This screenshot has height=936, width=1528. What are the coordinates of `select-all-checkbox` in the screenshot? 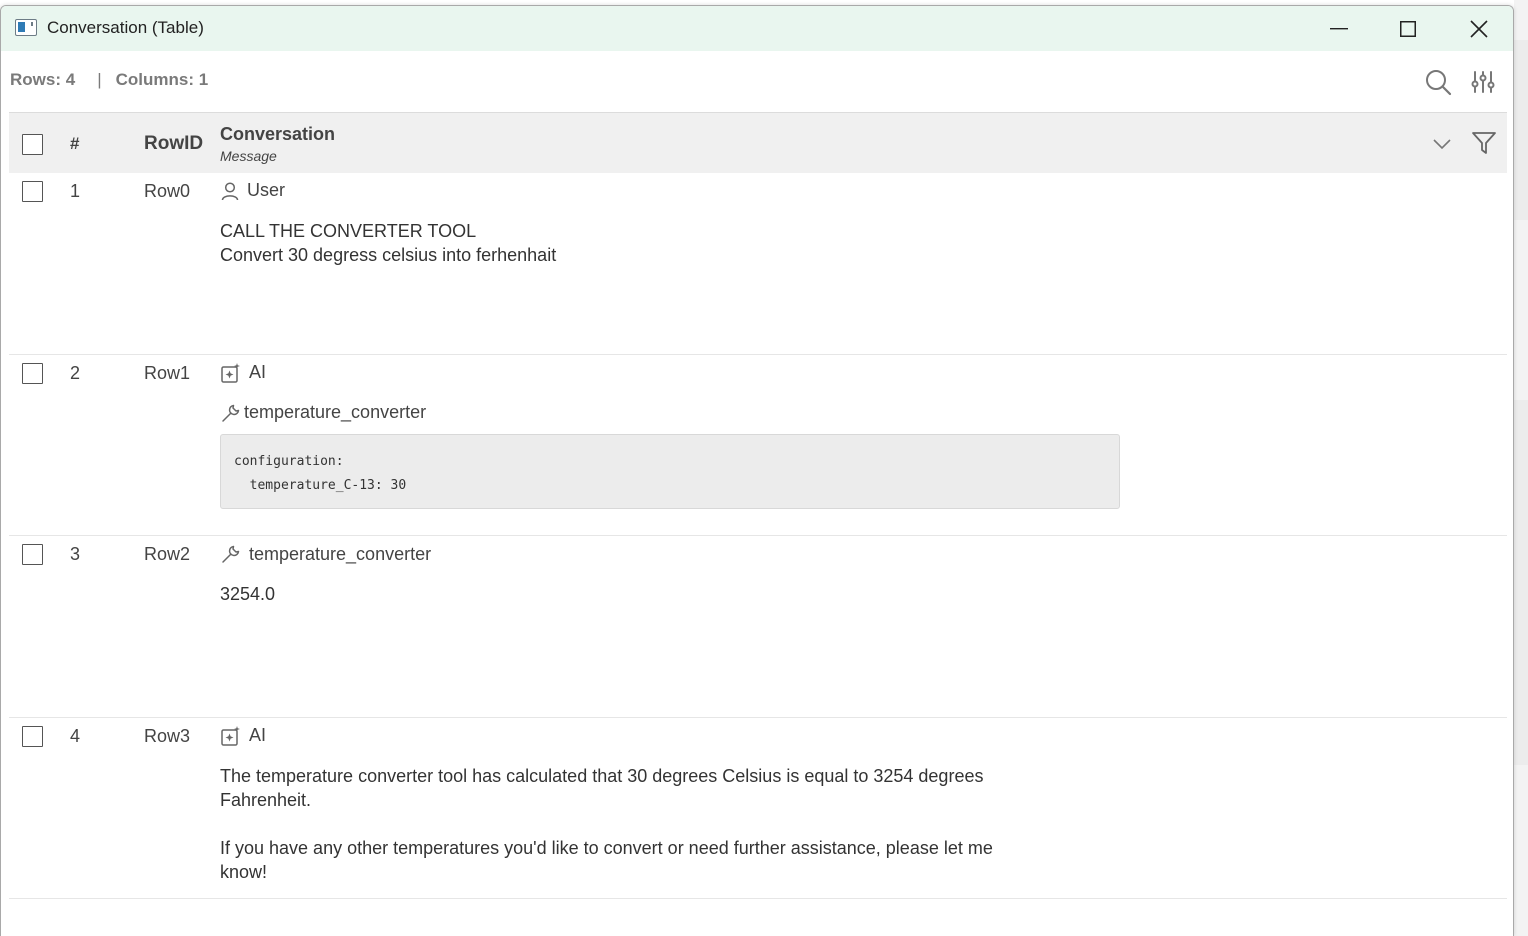 It's located at (32, 144).